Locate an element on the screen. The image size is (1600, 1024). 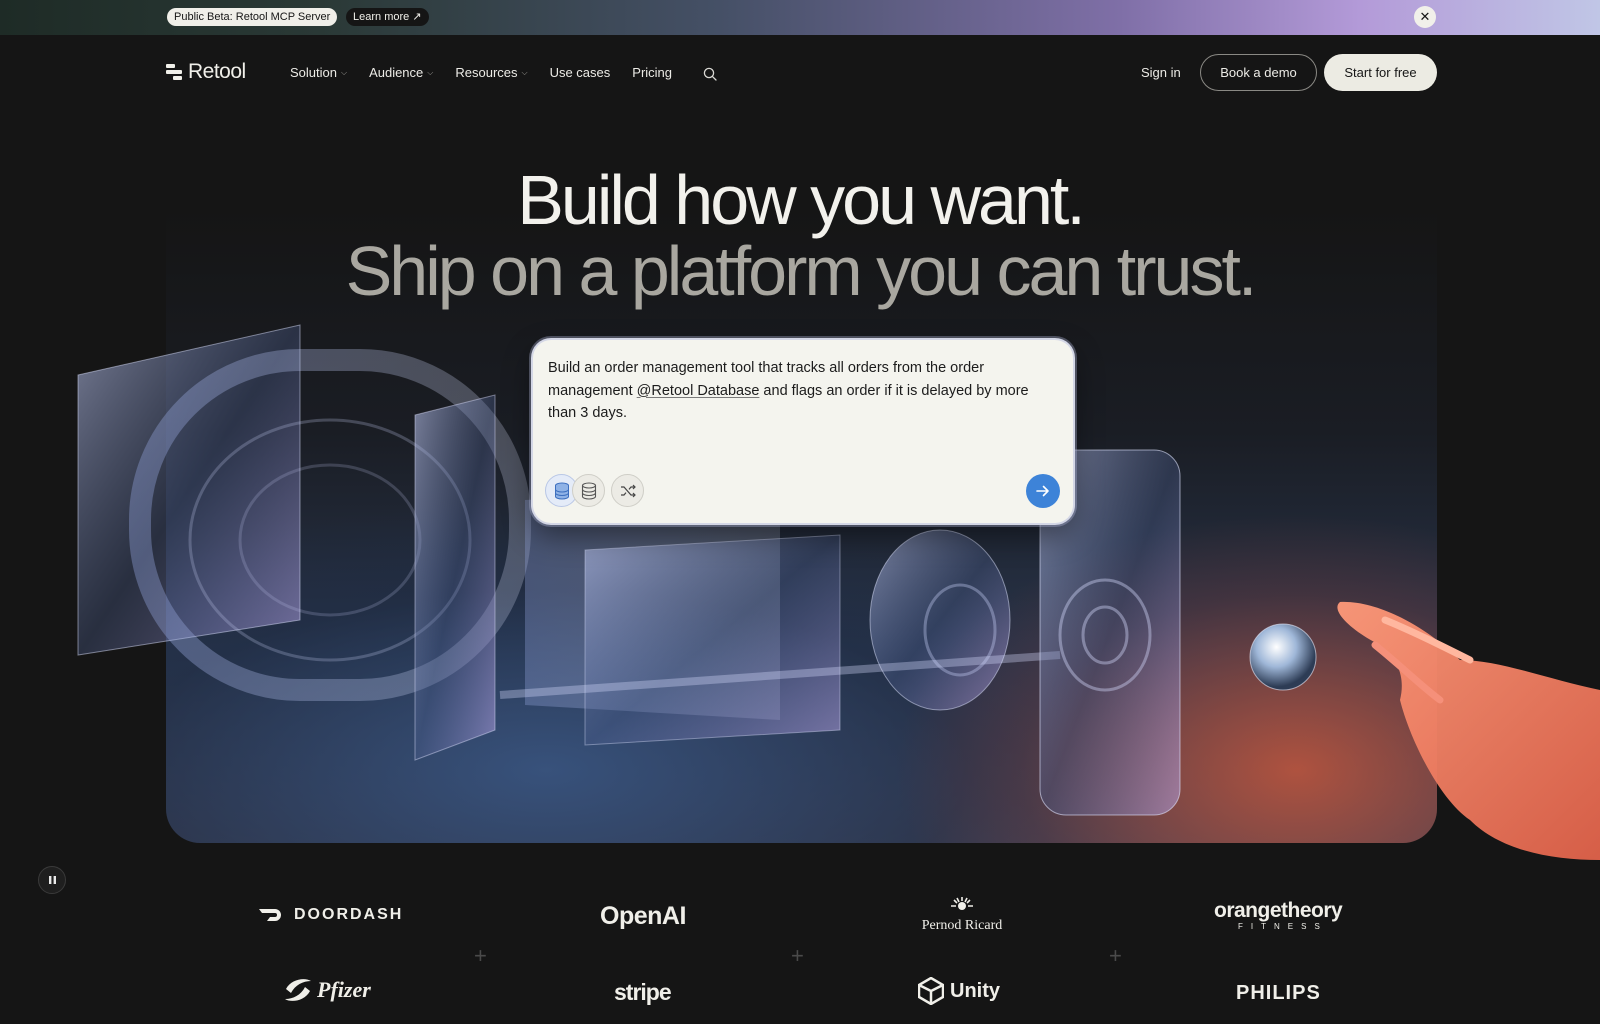
pfizer-logo: Pfizer is located at coordinates (327, 990).